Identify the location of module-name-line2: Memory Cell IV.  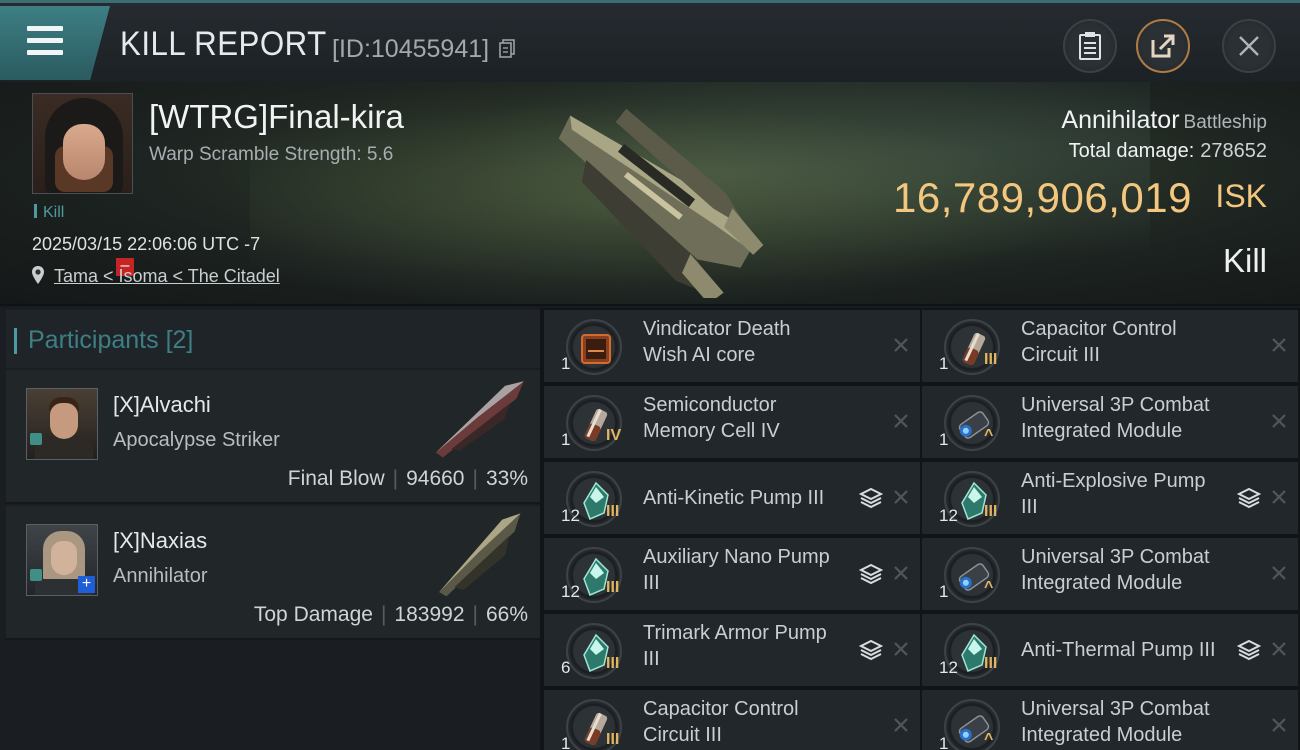
(711, 431).